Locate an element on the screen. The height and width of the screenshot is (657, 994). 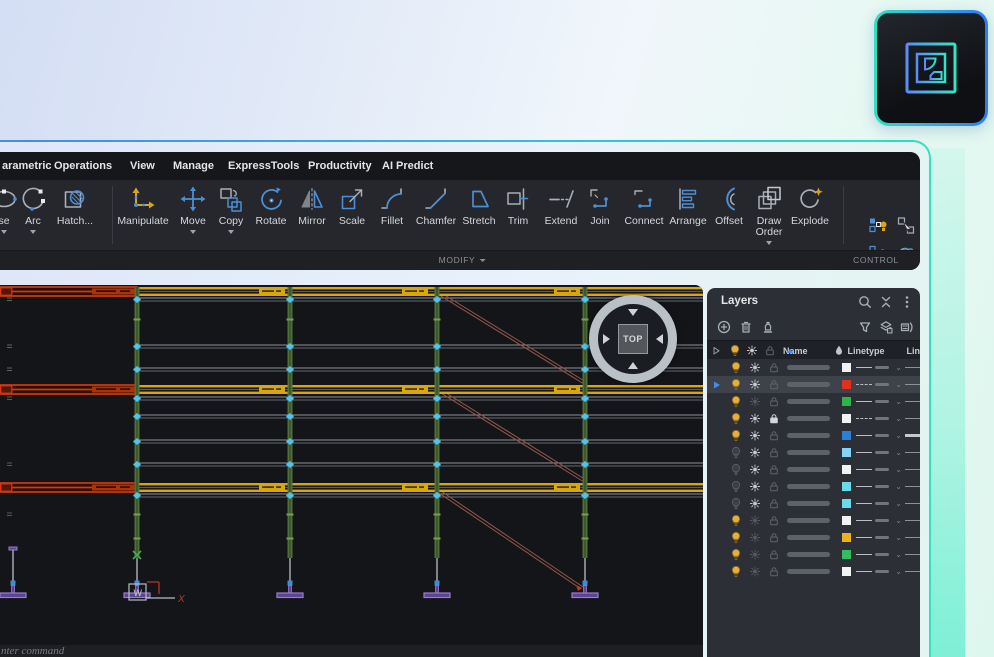
column-color-icon is located at coordinates (839, 350).